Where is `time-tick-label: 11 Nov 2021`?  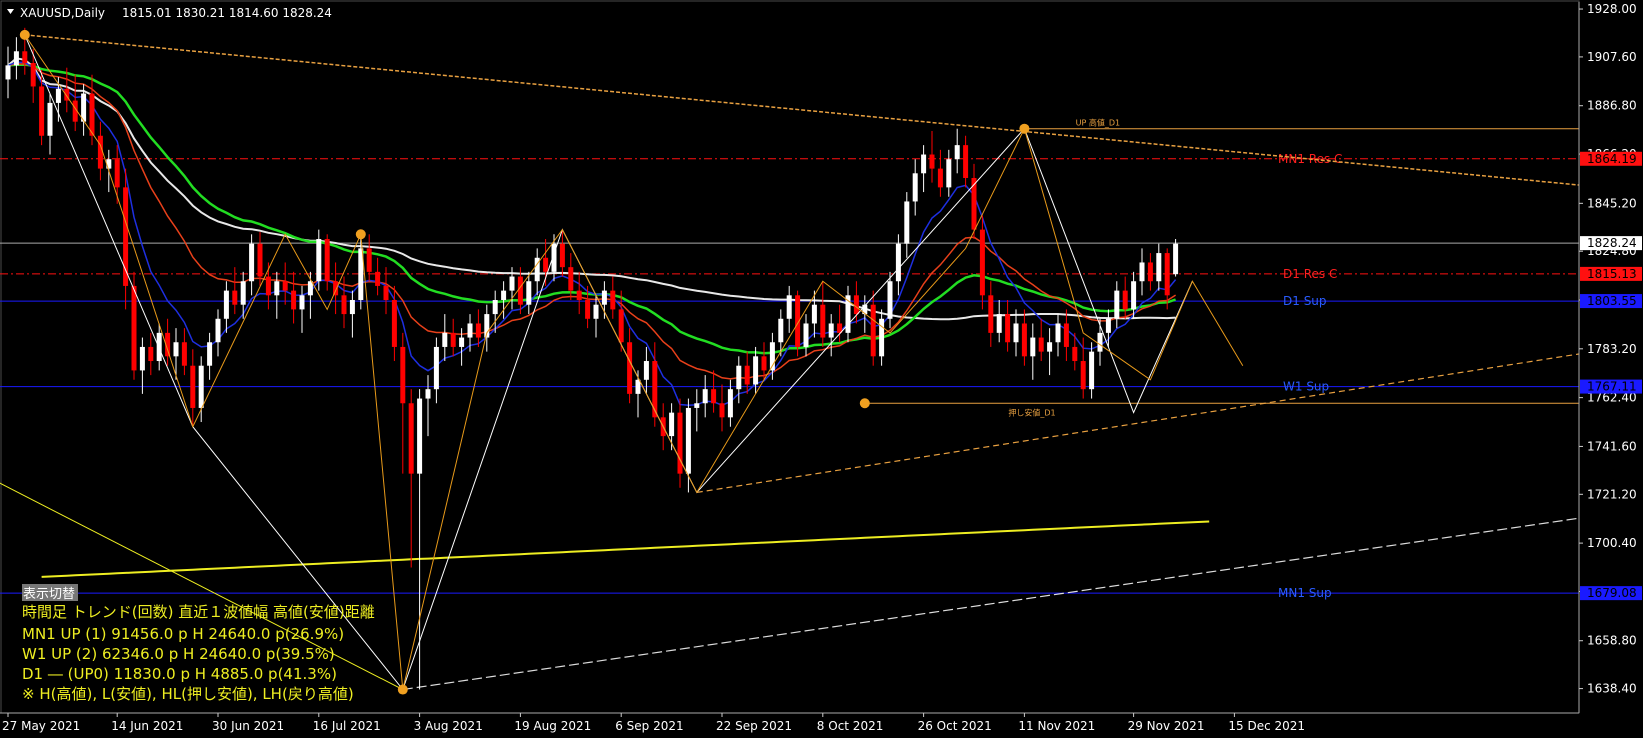
time-tick-label: 11 Nov 2021 is located at coordinates (1056, 726).